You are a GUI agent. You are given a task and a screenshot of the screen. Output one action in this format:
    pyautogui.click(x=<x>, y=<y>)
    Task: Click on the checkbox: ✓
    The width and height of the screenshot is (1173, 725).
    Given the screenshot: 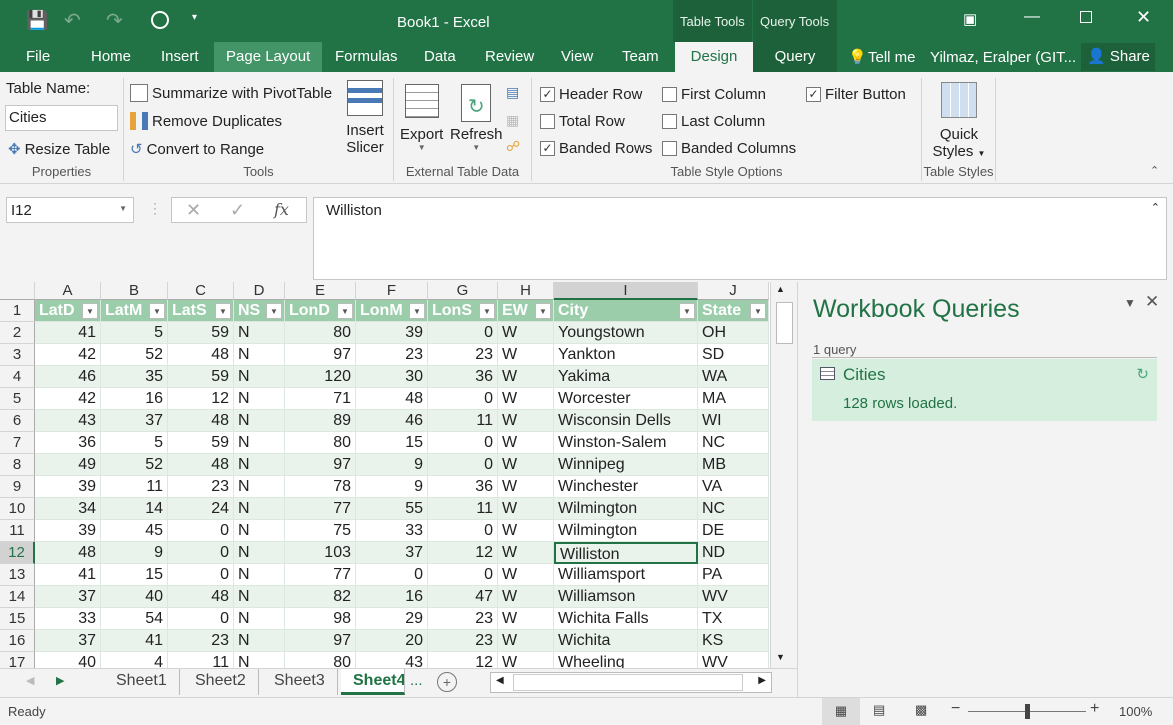 What is the action you would take?
    pyautogui.click(x=547, y=94)
    